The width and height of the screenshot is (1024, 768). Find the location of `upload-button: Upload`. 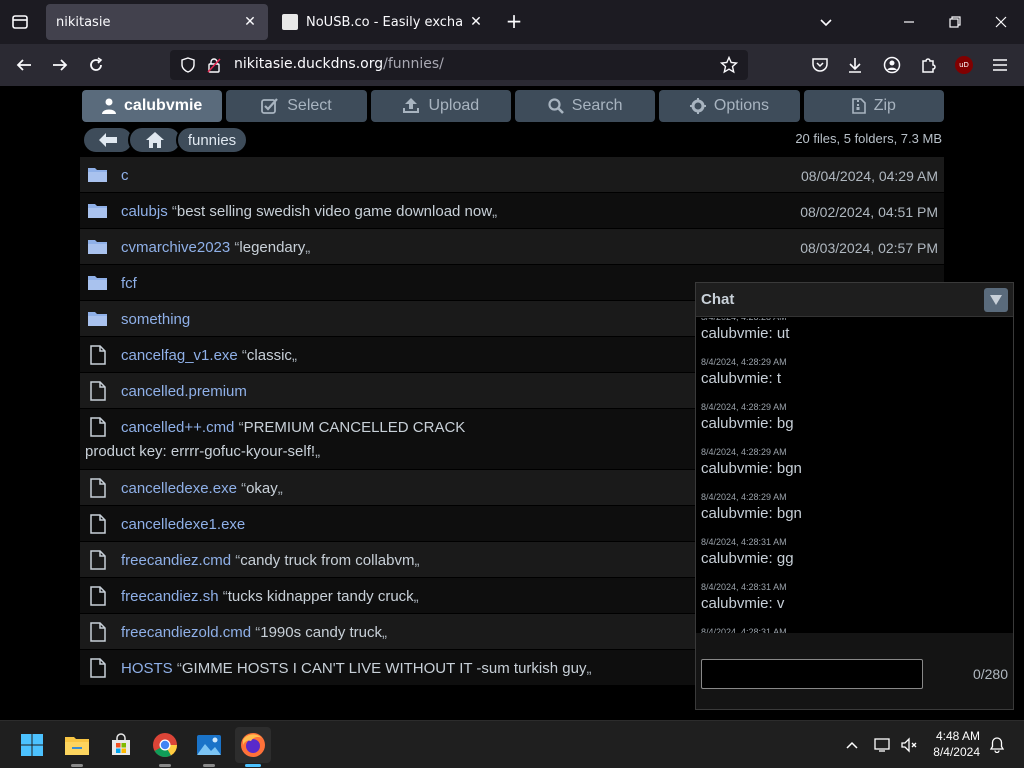

upload-button: Upload is located at coordinates (440, 106).